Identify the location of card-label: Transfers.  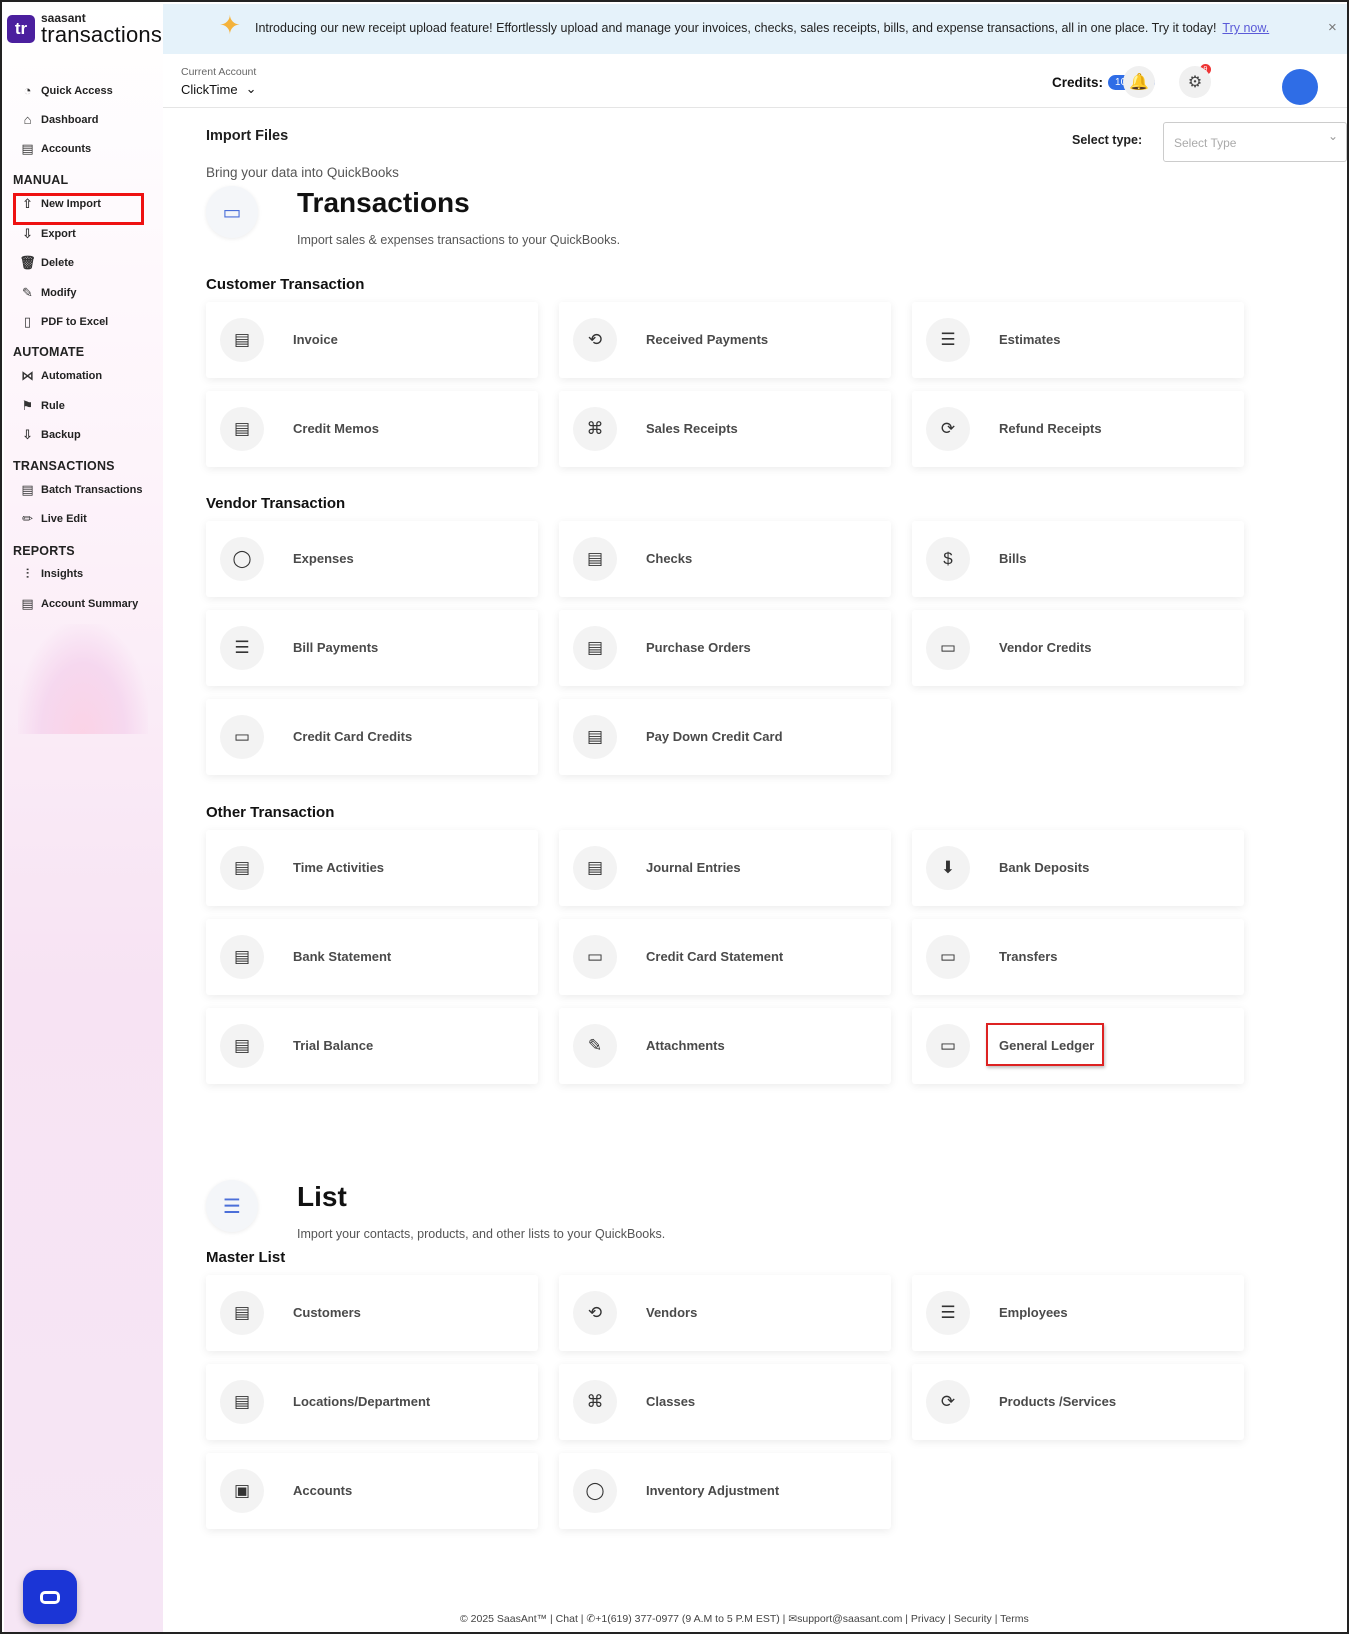
(1028, 956).